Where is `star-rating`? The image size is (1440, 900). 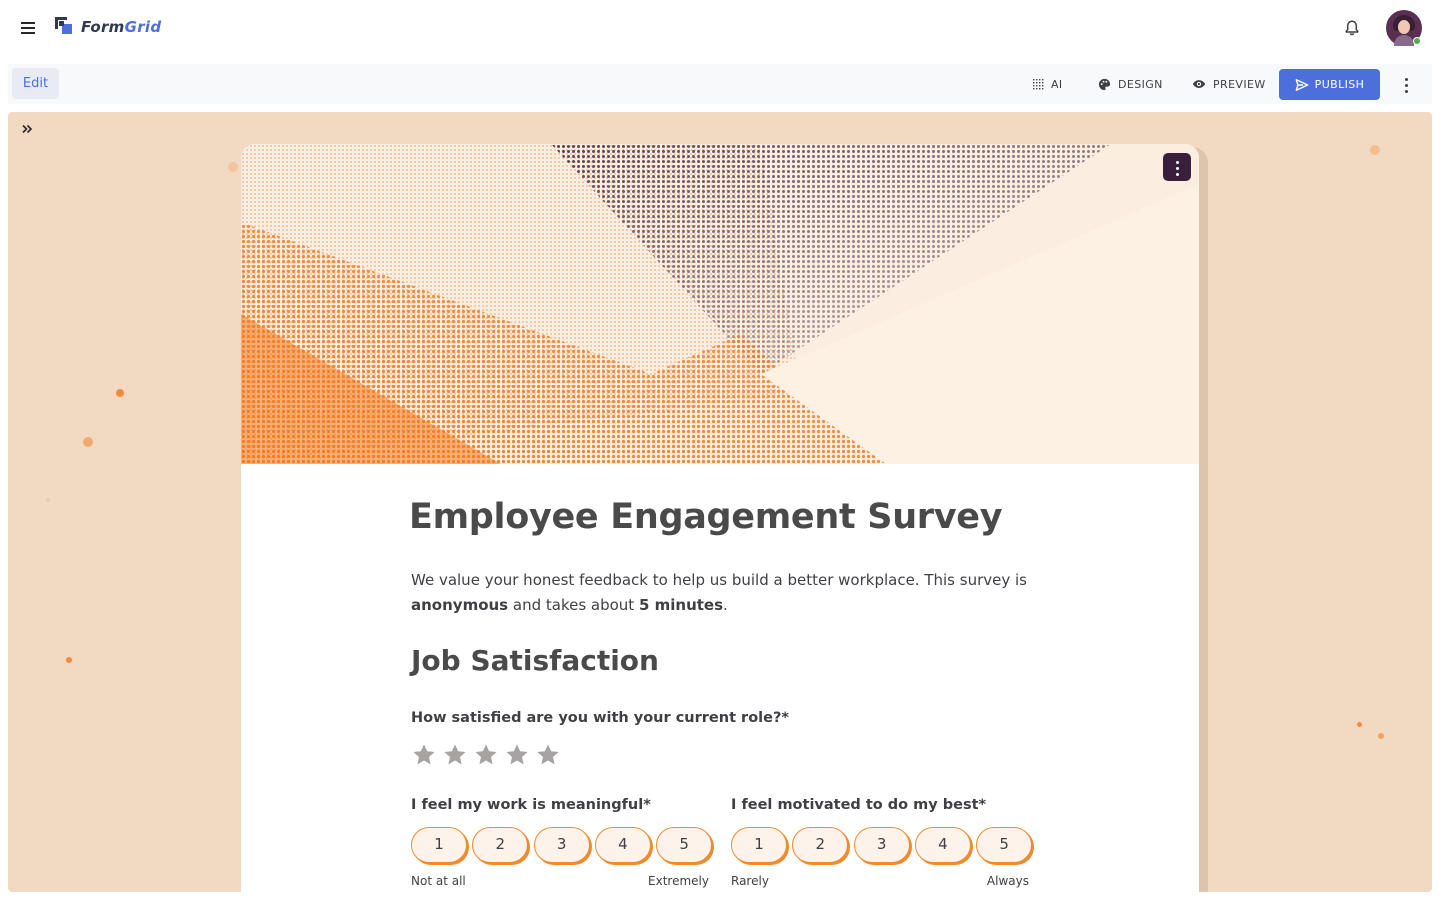
star-rating is located at coordinates (488, 755).